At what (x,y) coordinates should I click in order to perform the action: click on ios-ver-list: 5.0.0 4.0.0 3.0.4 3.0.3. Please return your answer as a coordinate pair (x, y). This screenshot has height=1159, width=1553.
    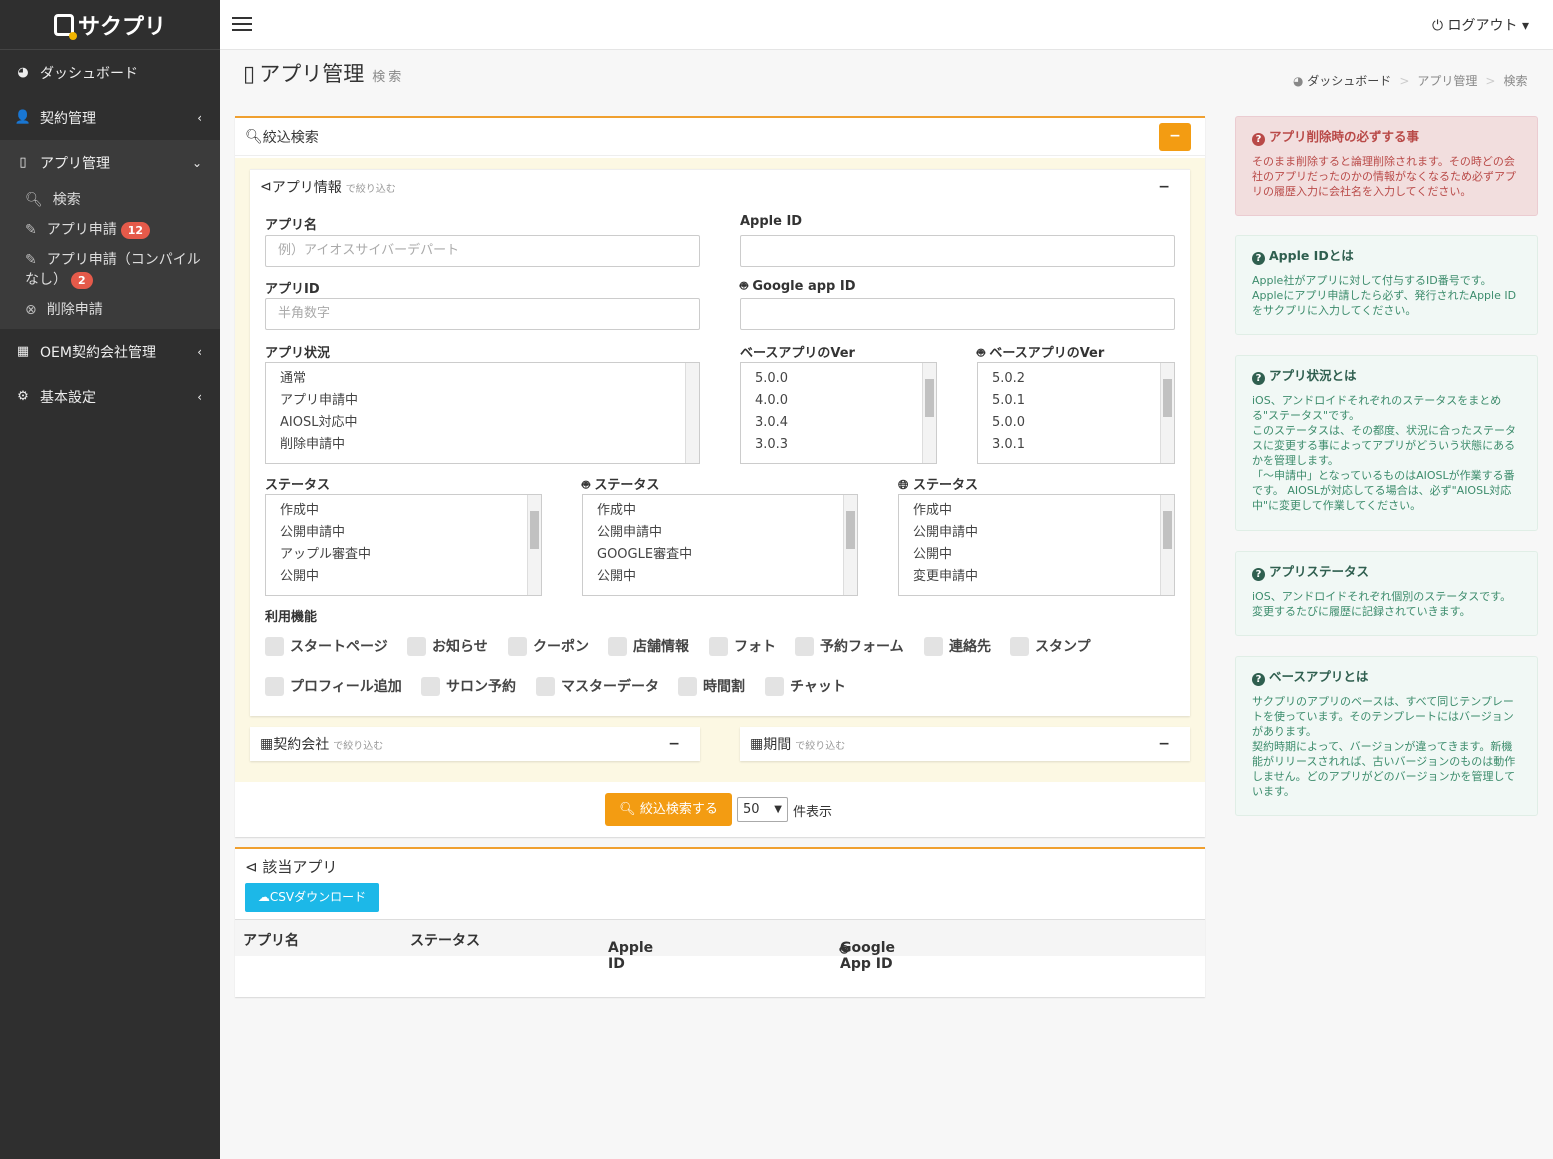
    Looking at the image, I should click on (838, 413).